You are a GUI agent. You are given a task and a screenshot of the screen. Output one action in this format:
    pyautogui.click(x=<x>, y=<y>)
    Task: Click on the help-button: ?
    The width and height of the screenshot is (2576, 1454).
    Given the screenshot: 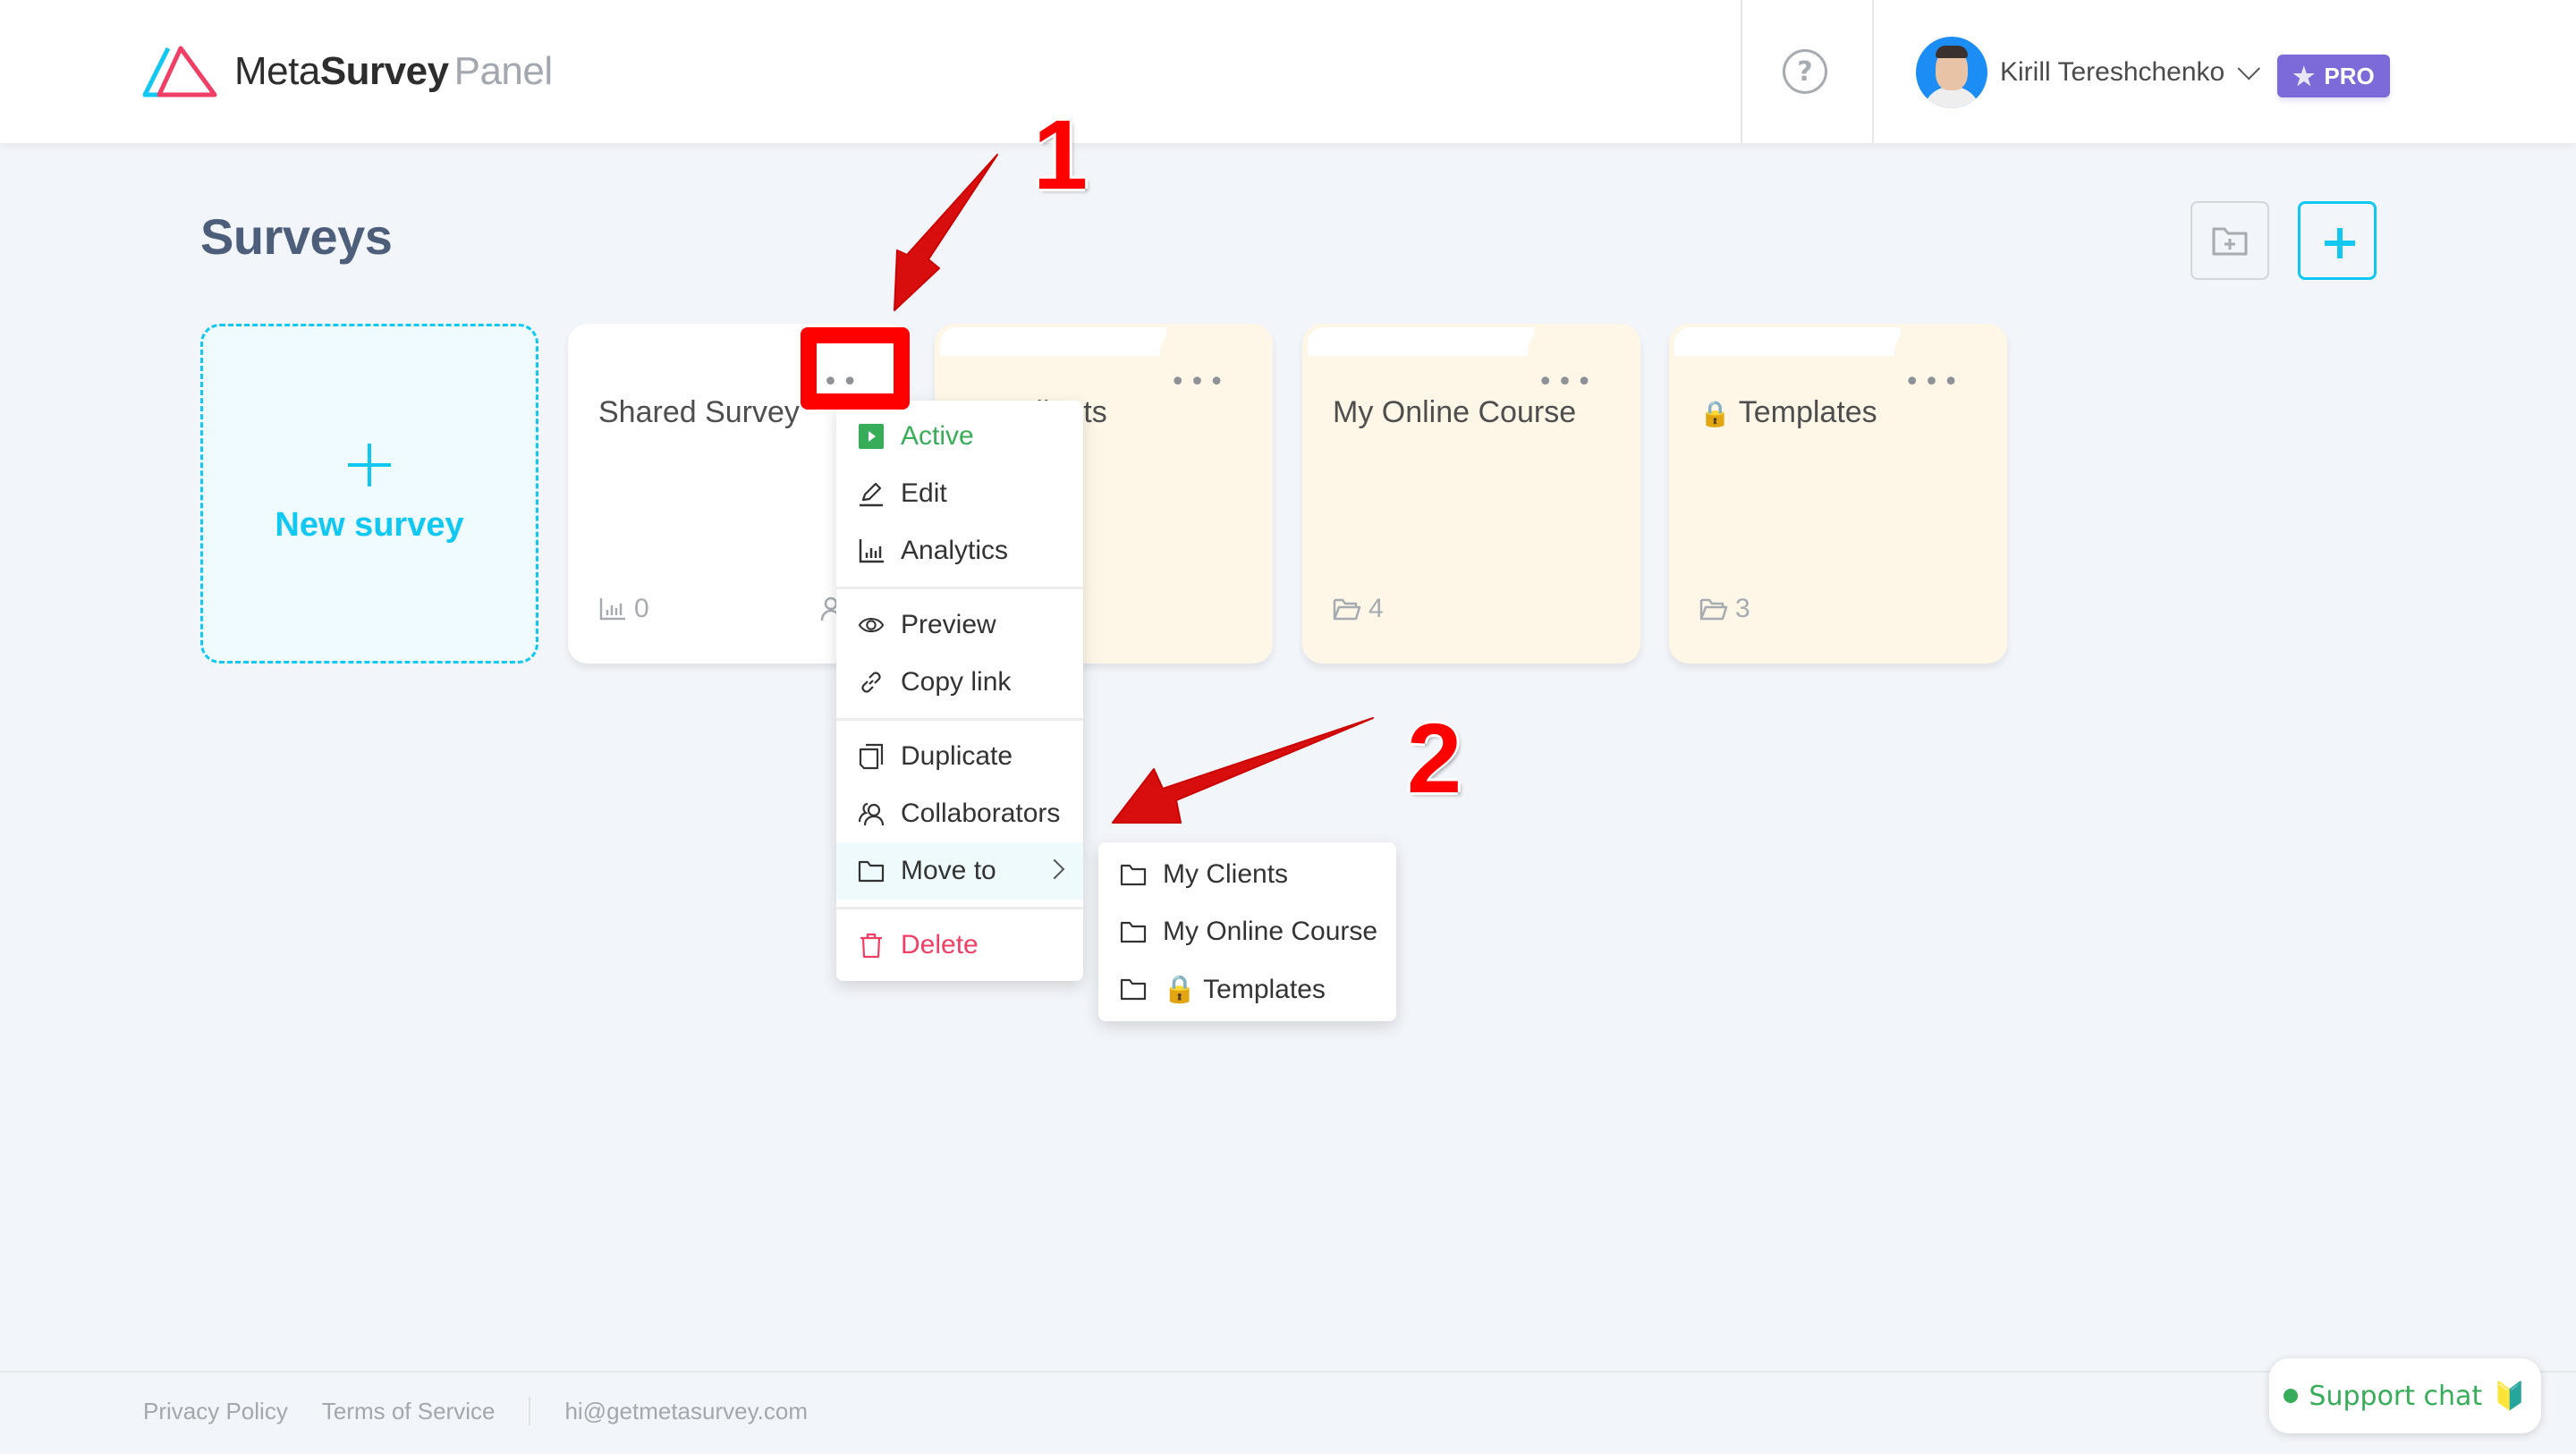 What is the action you would take?
    pyautogui.click(x=1805, y=72)
    